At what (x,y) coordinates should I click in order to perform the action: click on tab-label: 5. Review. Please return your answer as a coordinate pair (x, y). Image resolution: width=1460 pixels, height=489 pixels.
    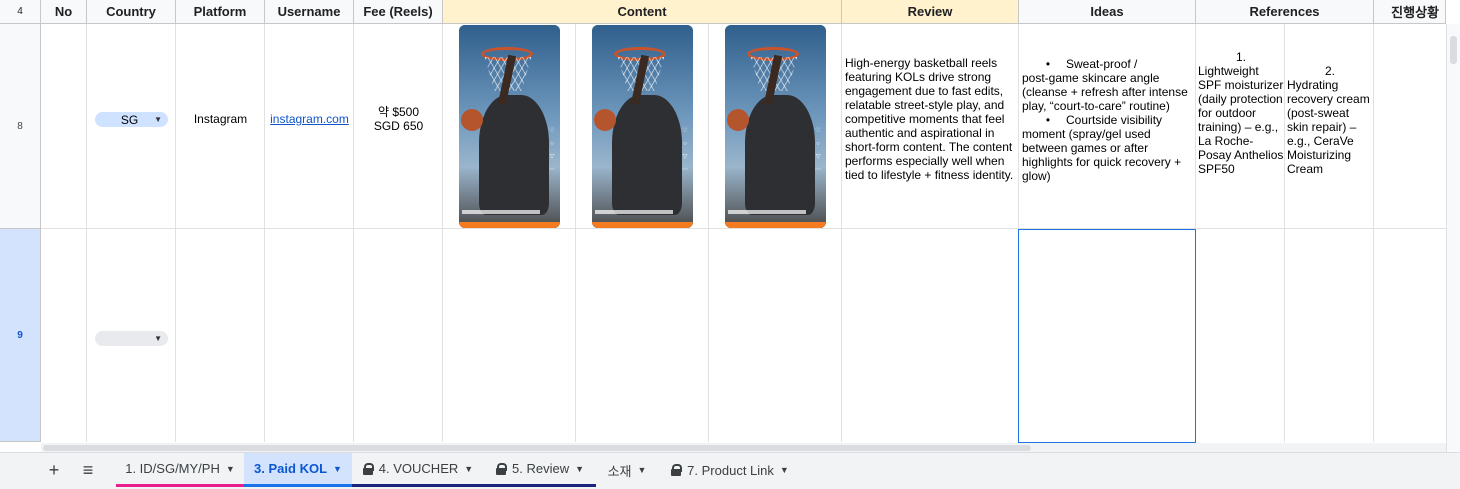
    Looking at the image, I should click on (541, 468).